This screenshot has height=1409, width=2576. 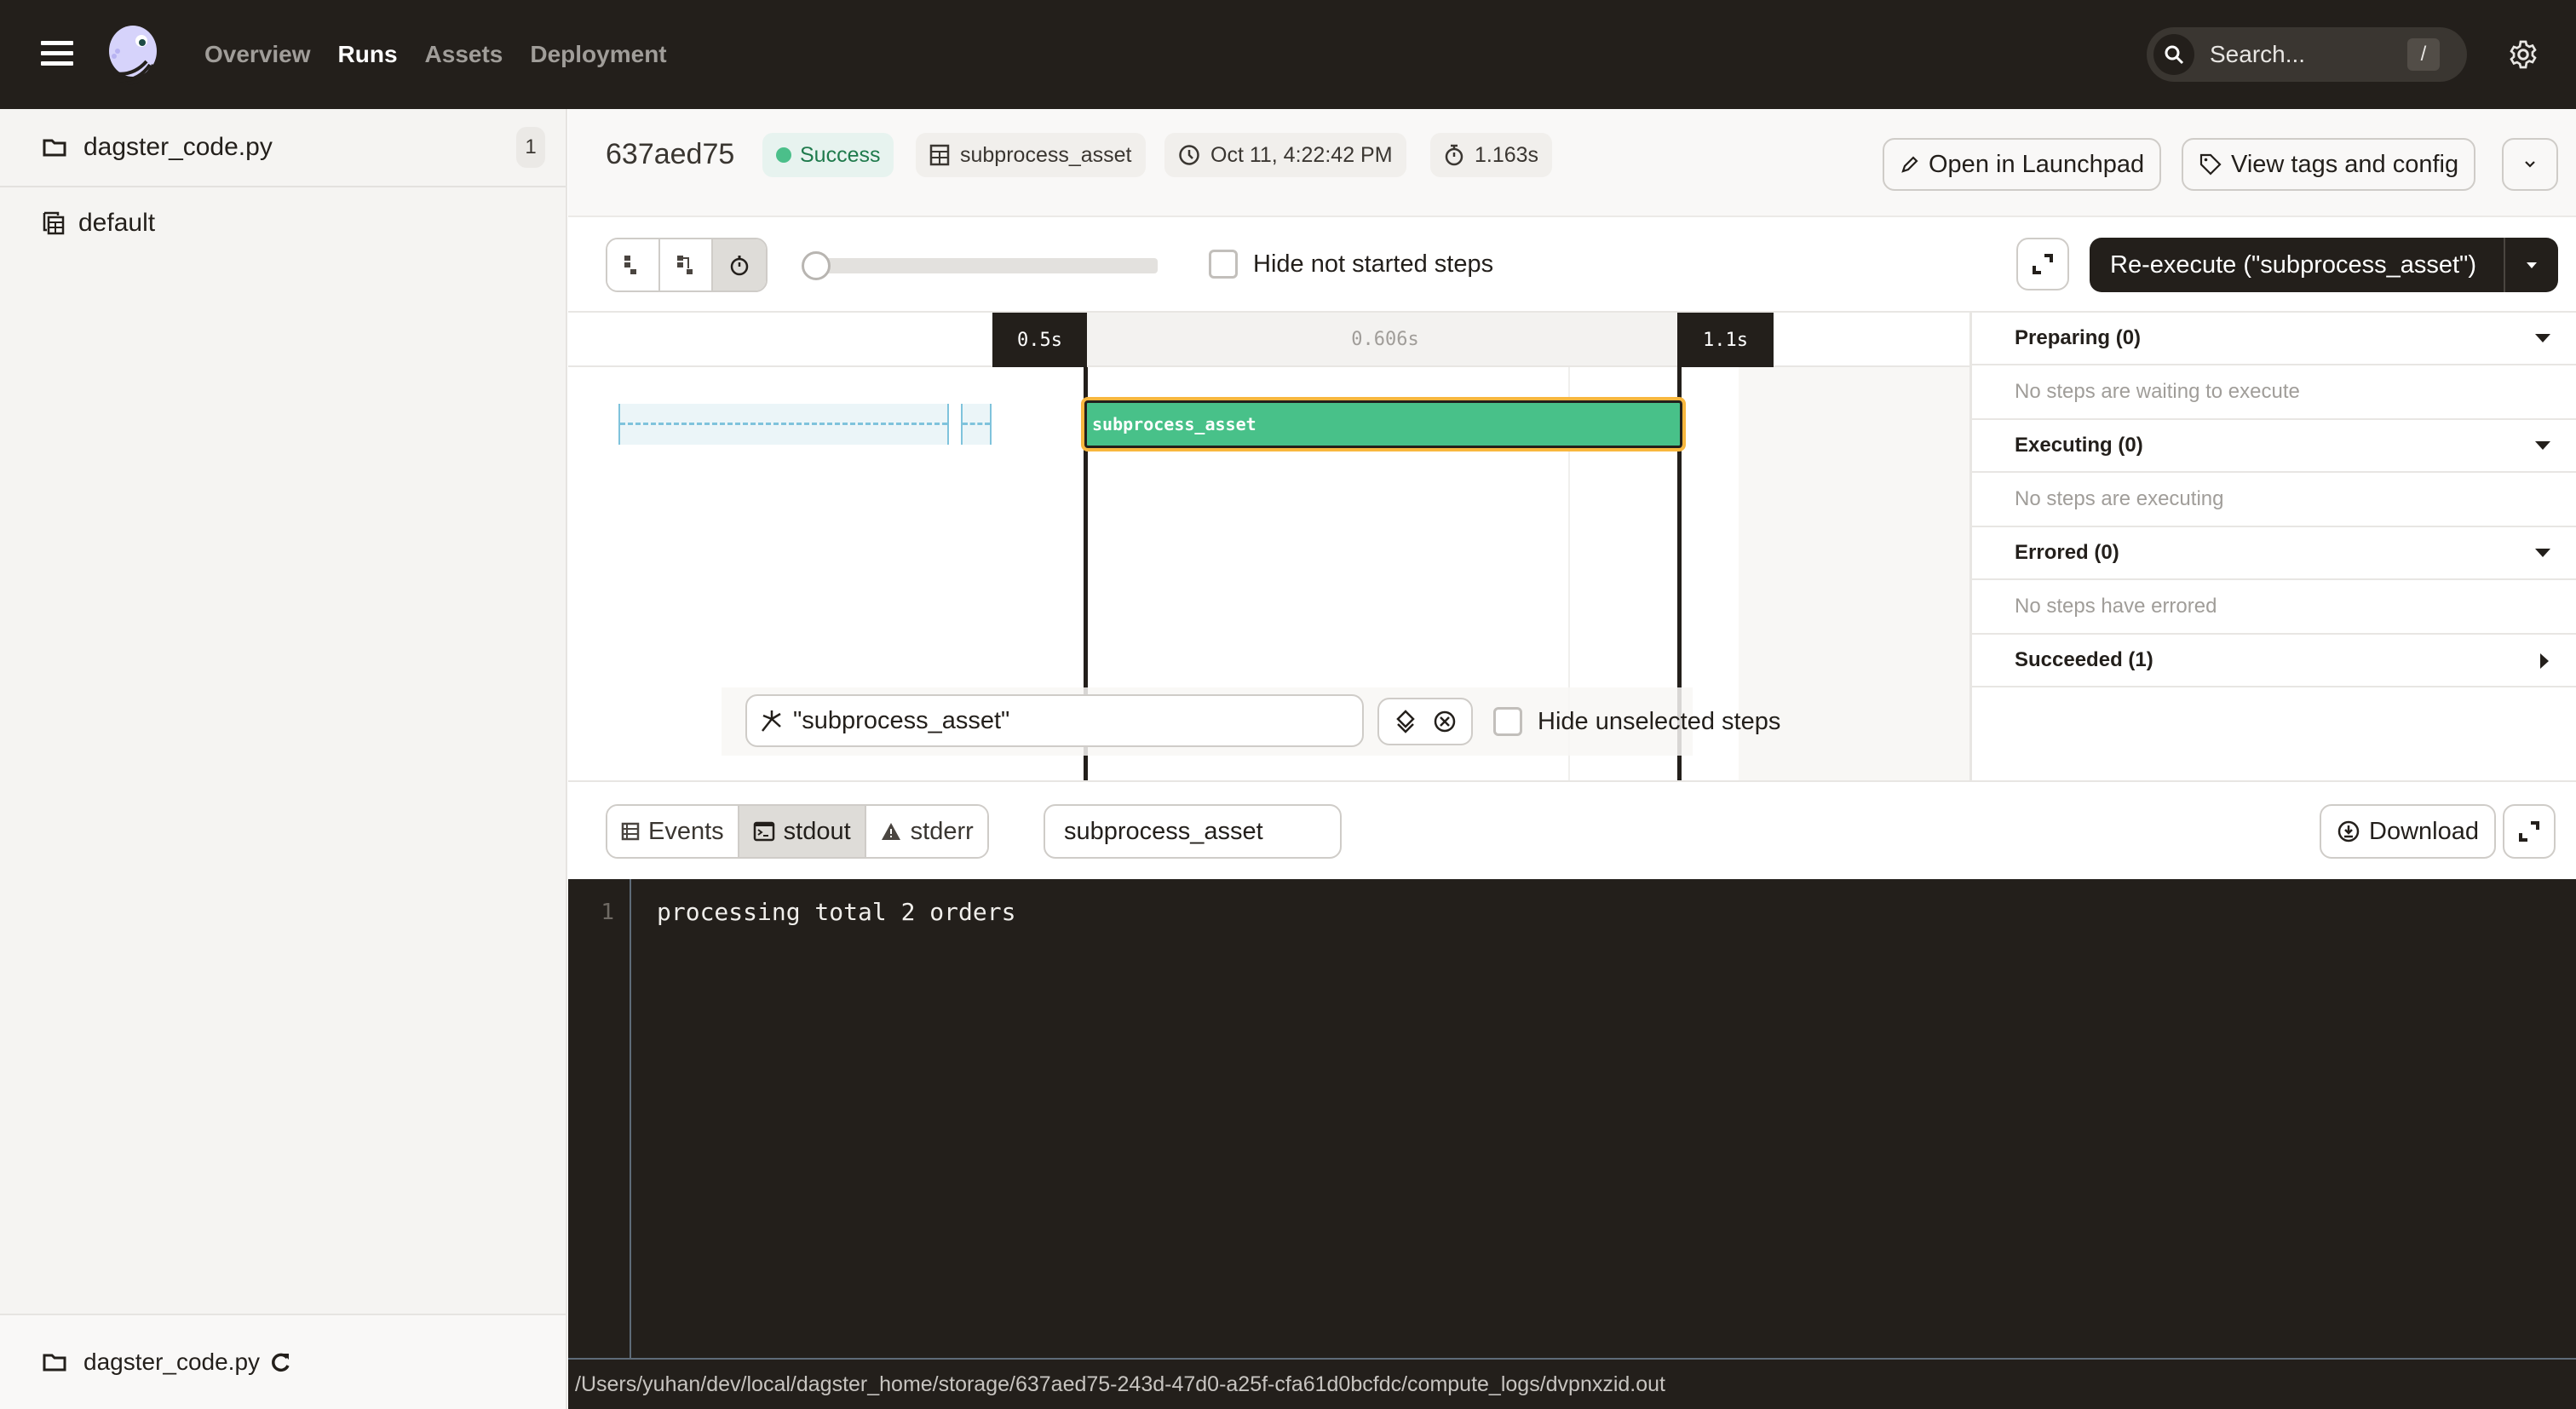 I want to click on nav-overview: Overview, so click(x=257, y=54).